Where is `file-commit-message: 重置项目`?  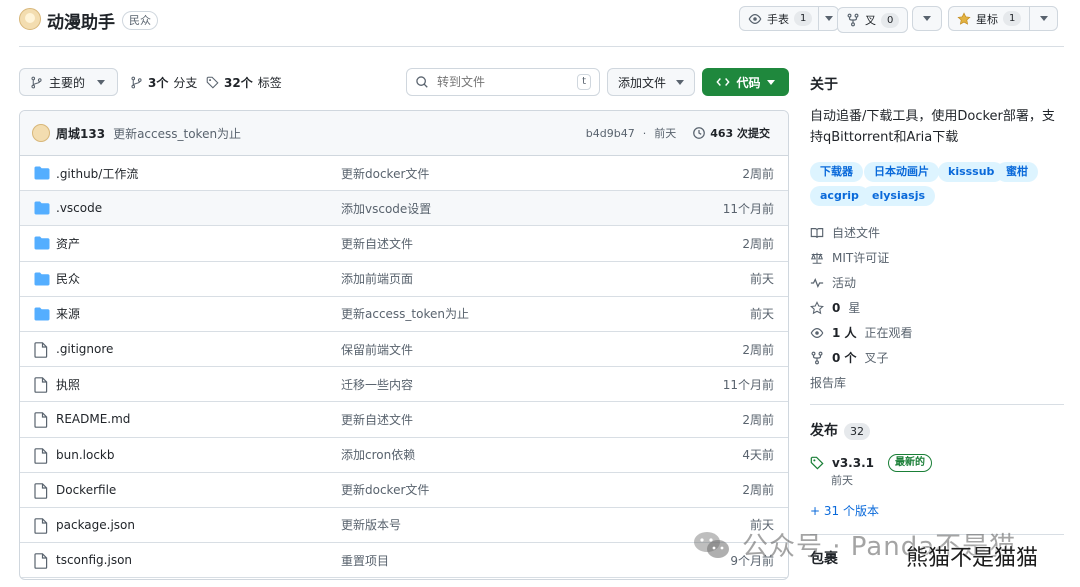
file-commit-message: 重置项目 is located at coordinates (365, 560).